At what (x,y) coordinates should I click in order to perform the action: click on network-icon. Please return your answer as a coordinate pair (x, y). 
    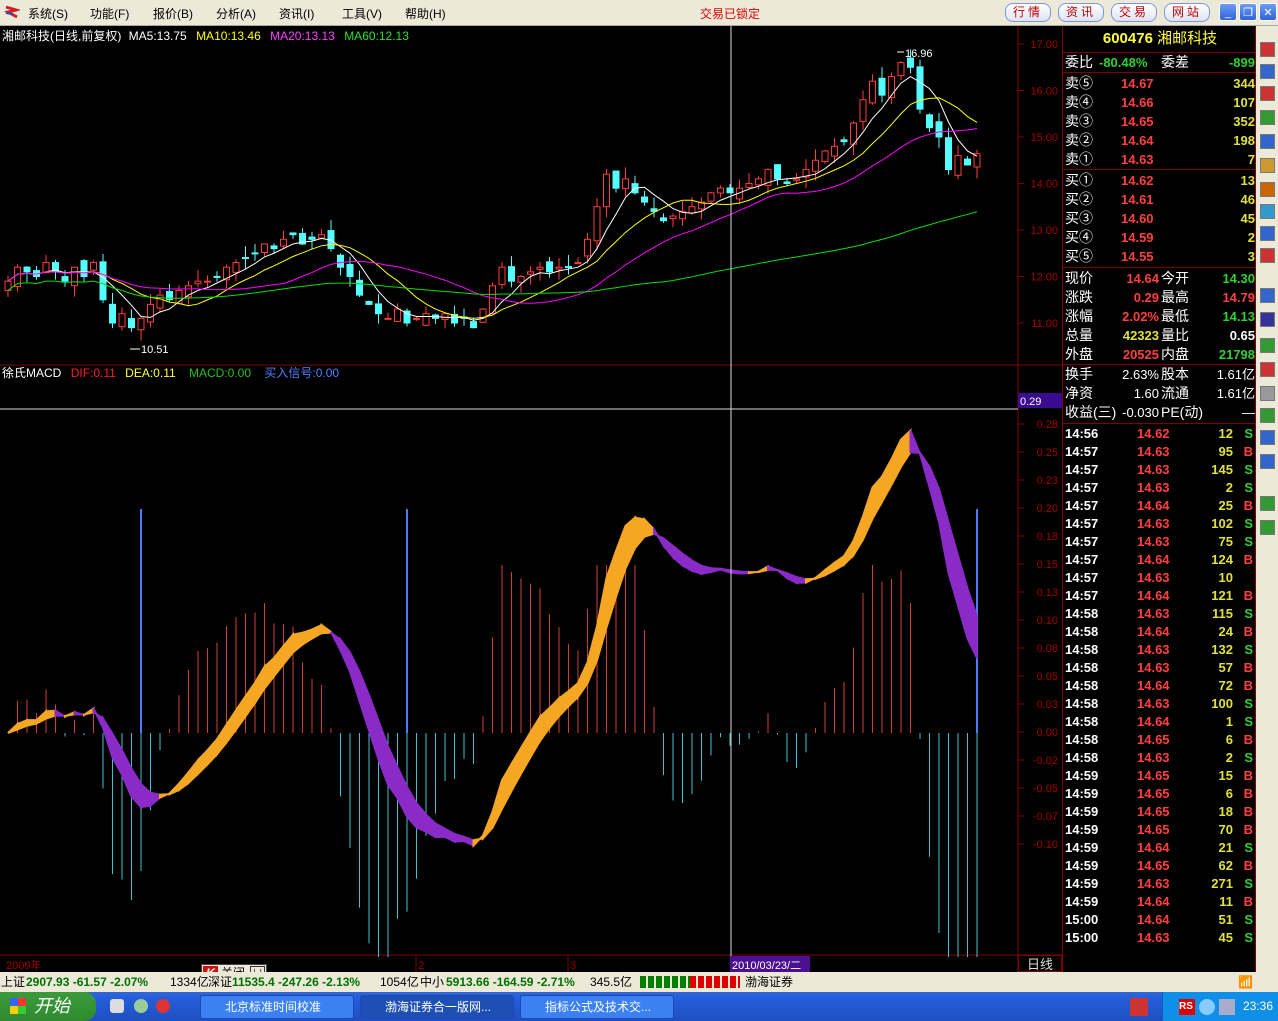
    Looking at the image, I should click on (1227, 1007).